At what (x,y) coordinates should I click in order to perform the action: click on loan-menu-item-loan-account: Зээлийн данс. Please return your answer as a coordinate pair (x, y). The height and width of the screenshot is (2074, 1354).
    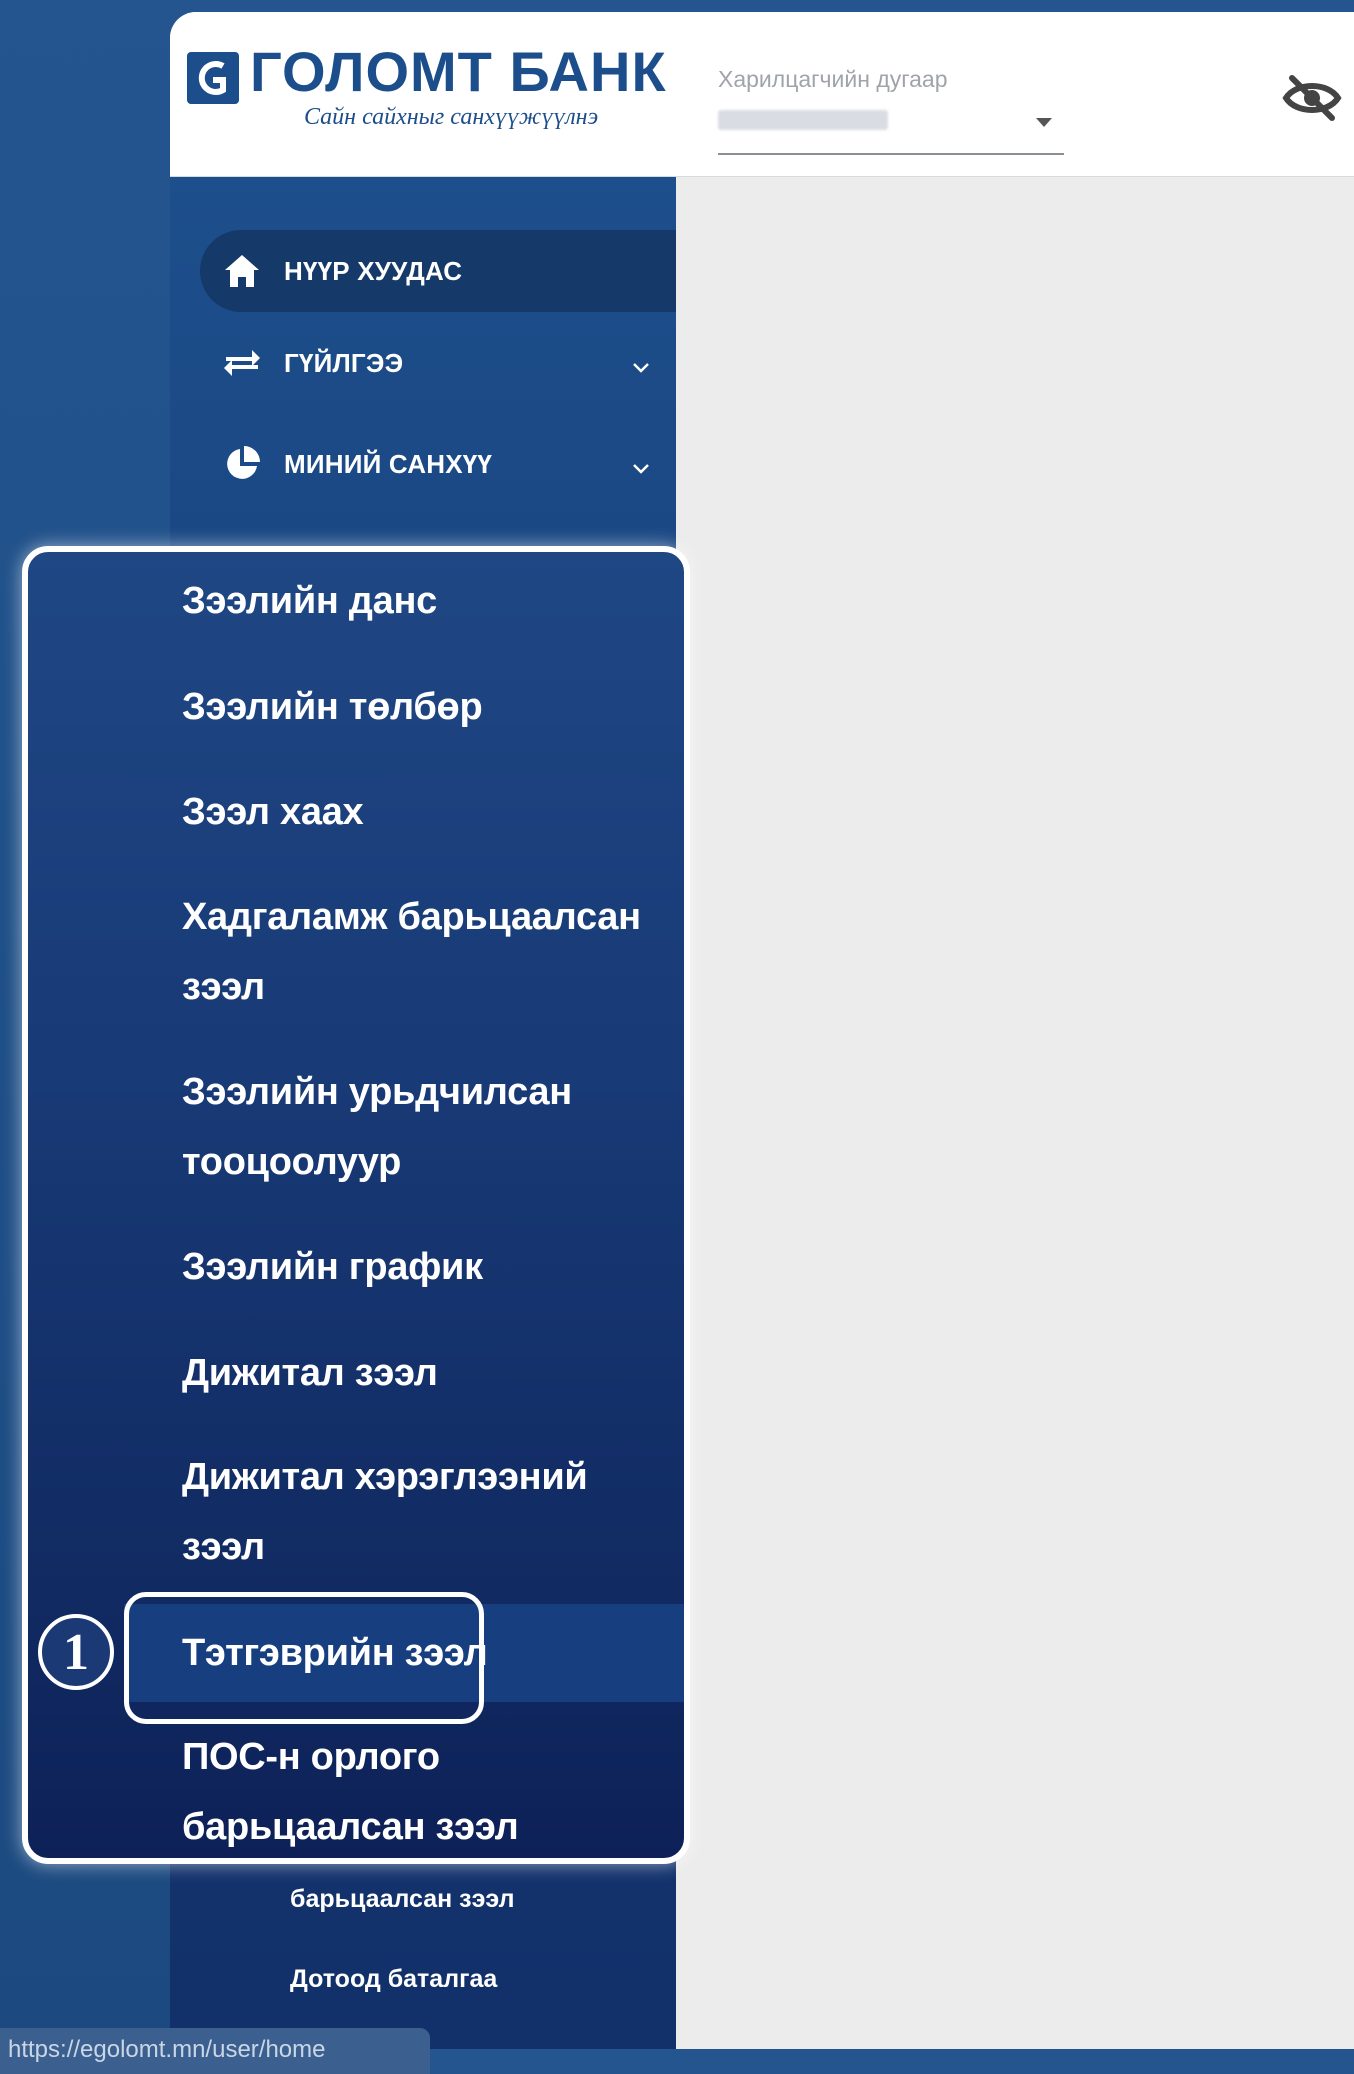
    Looking at the image, I should click on (422, 601).